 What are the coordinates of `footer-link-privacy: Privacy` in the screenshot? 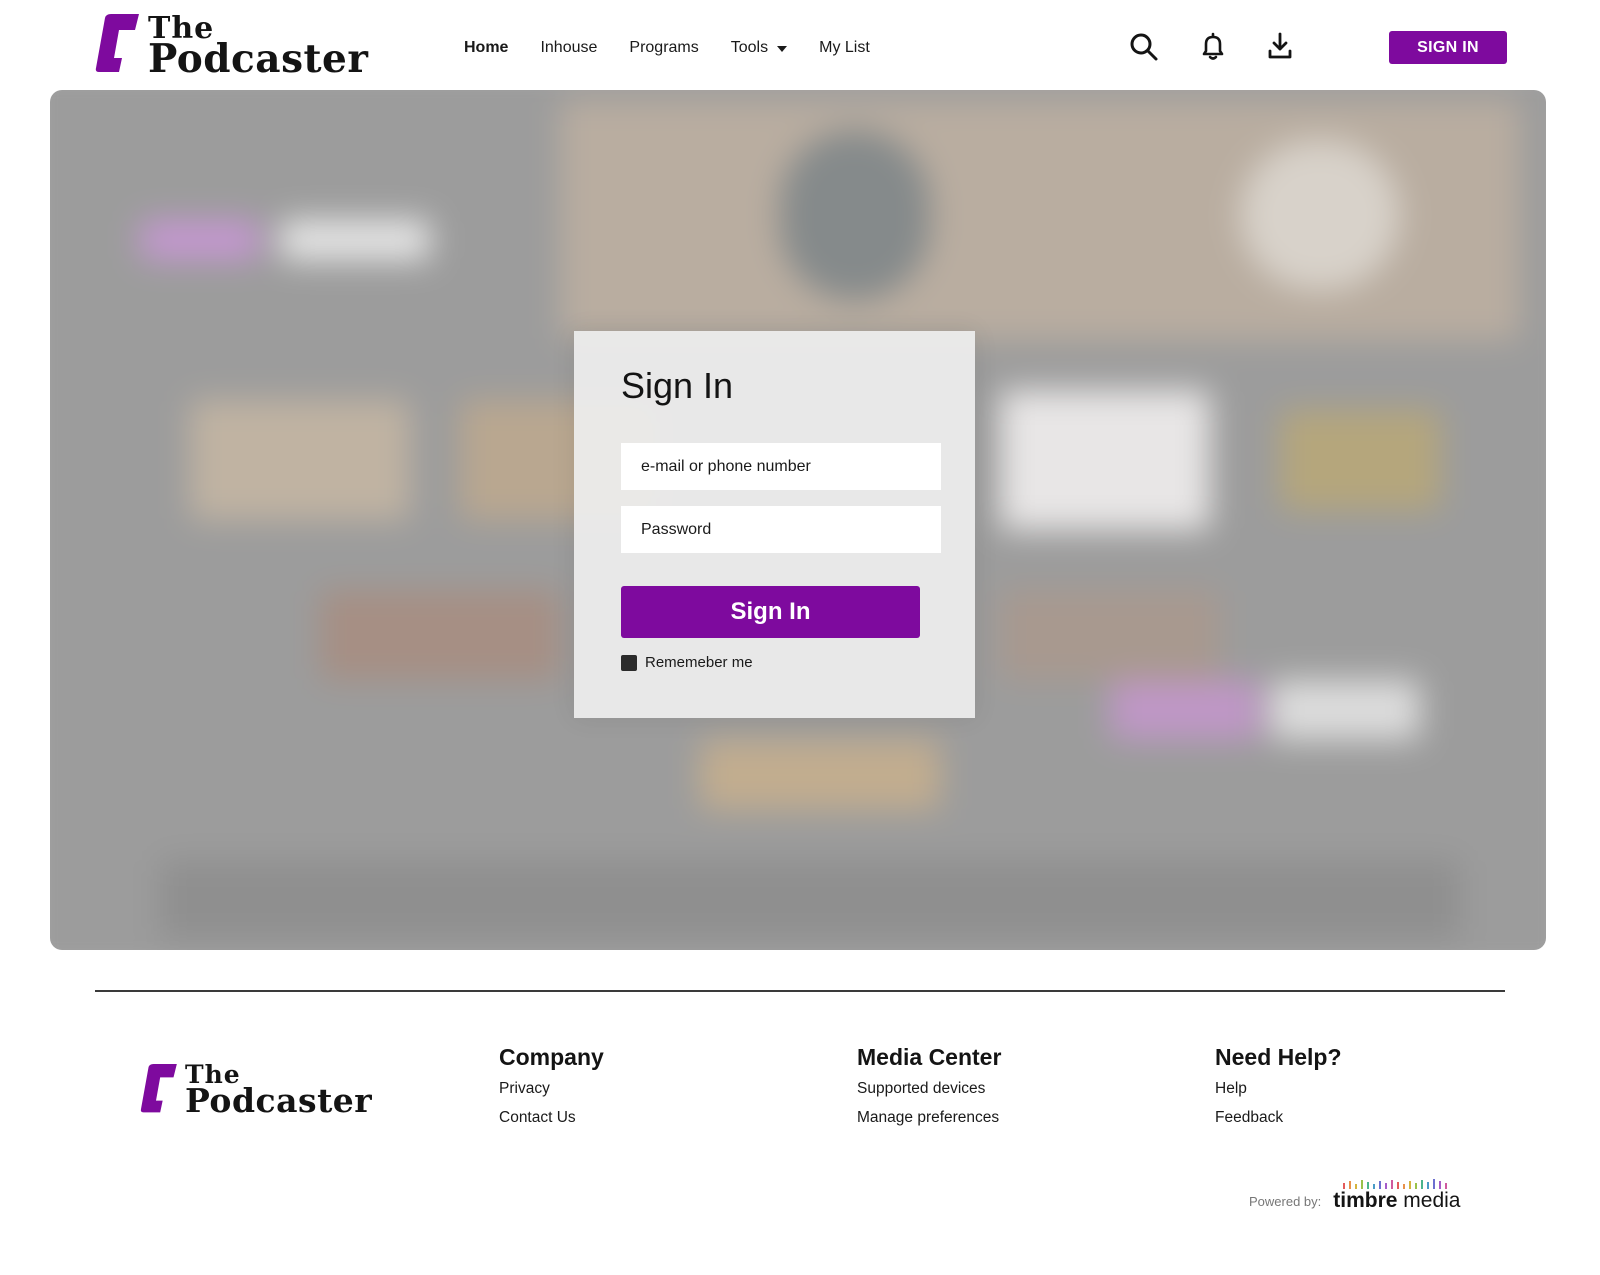 It's located at (551, 1089).